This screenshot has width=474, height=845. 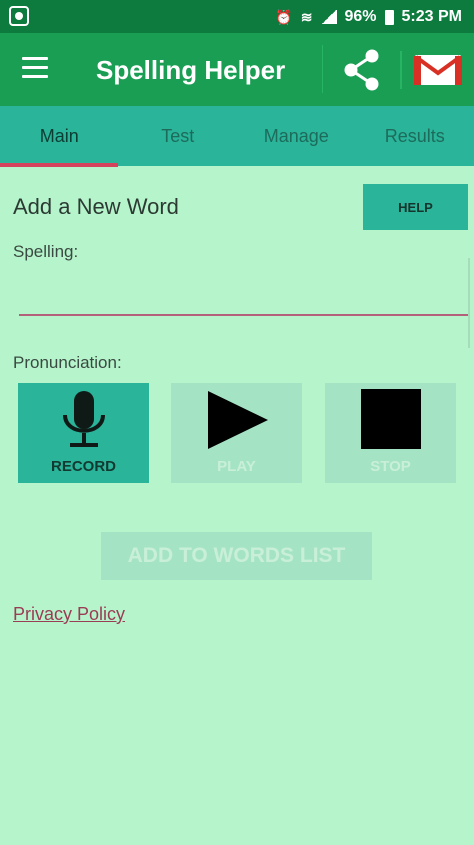 I want to click on status-right-cluster: ⏰ ≋ 96% 5:23 PM, so click(x=368, y=17).